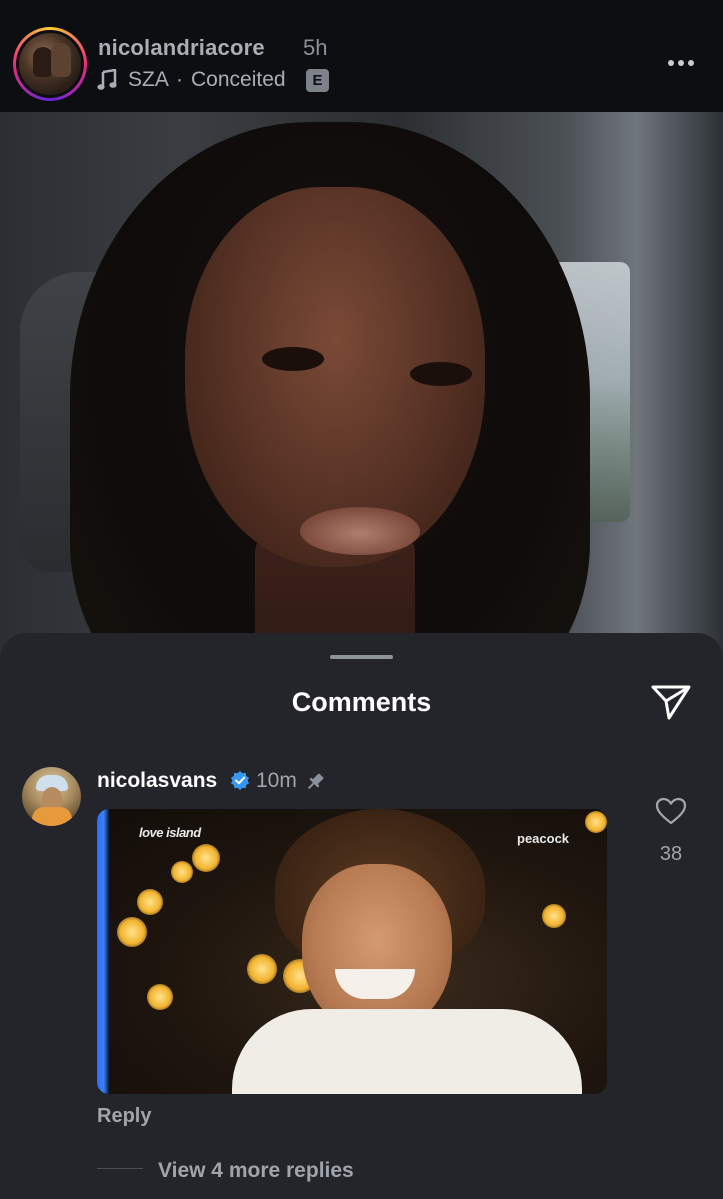 The height and width of the screenshot is (1199, 723). Describe the element at coordinates (671, 811) in the screenshot. I see `heart-icon` at that location.